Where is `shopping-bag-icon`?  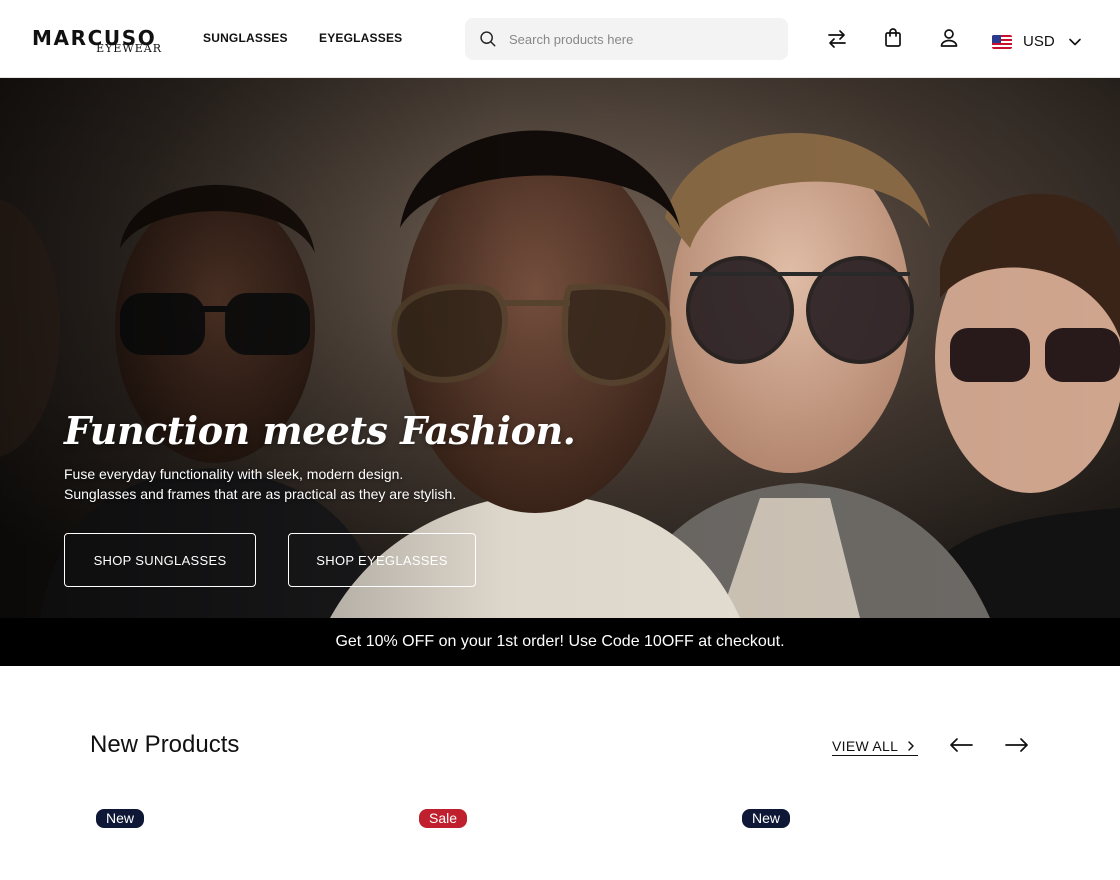
shopping-bag-icon is located at coordinates (893, 38).